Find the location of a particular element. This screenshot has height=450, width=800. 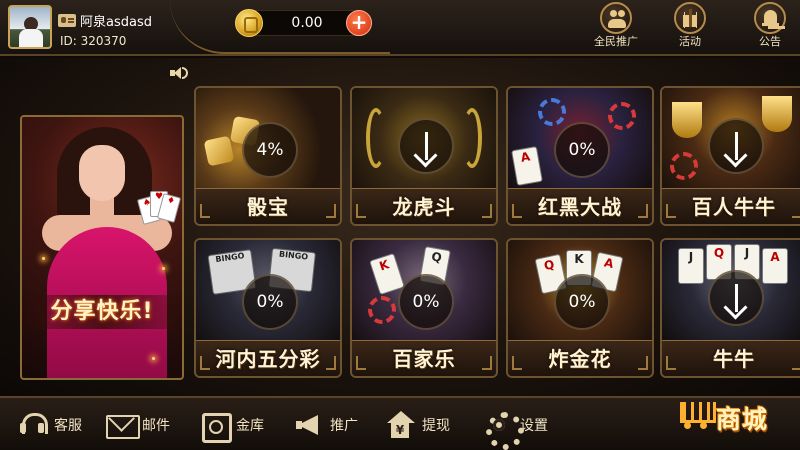

card-icon: K is located at coordinates (387, 274).